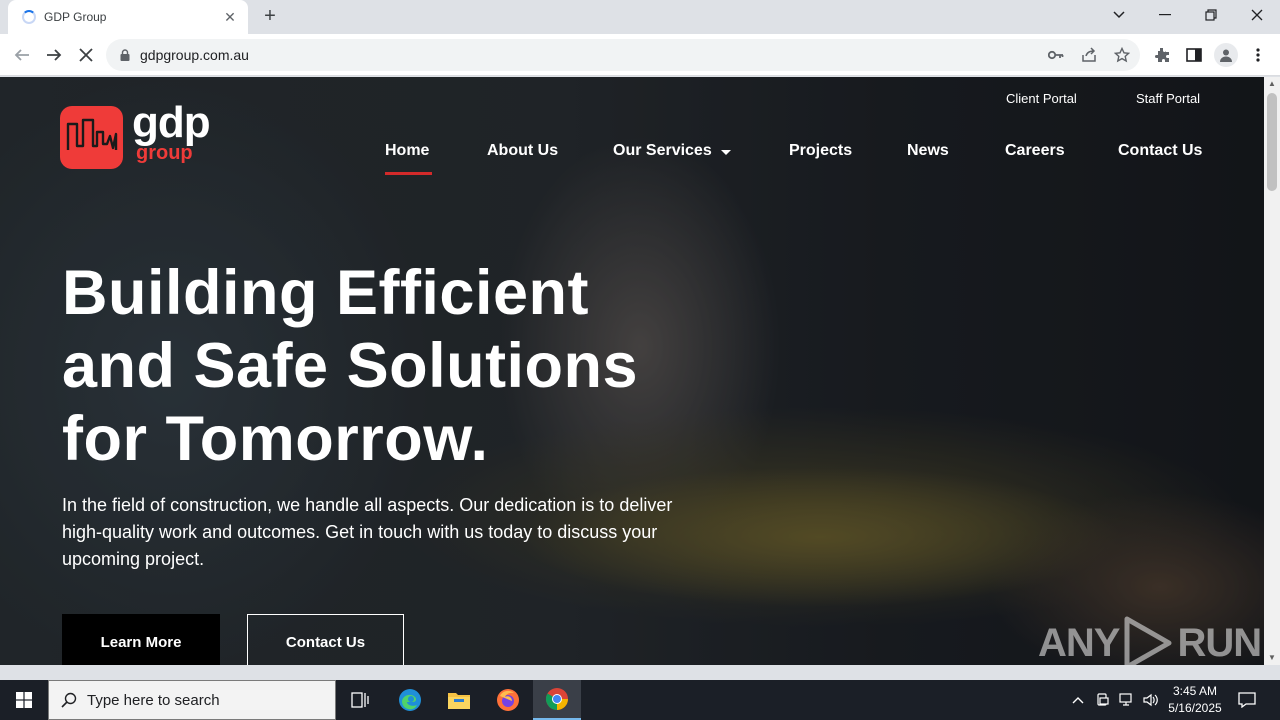 This screenshot has height=720, width=1280. Describe the element at coordinates (1089, 55) in the screenshot. I see `share-icon` at that location.